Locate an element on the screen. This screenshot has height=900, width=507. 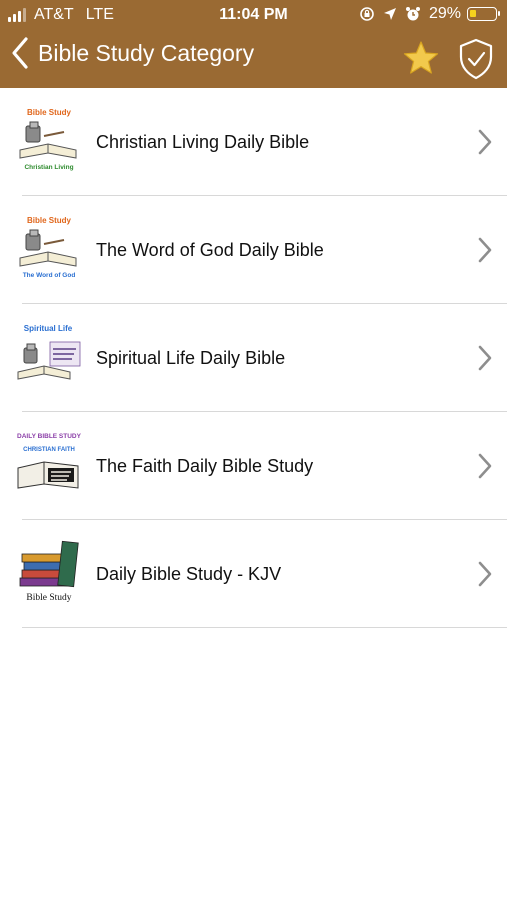
back-button: Bible Study Category is located at coordinates (132, 53).